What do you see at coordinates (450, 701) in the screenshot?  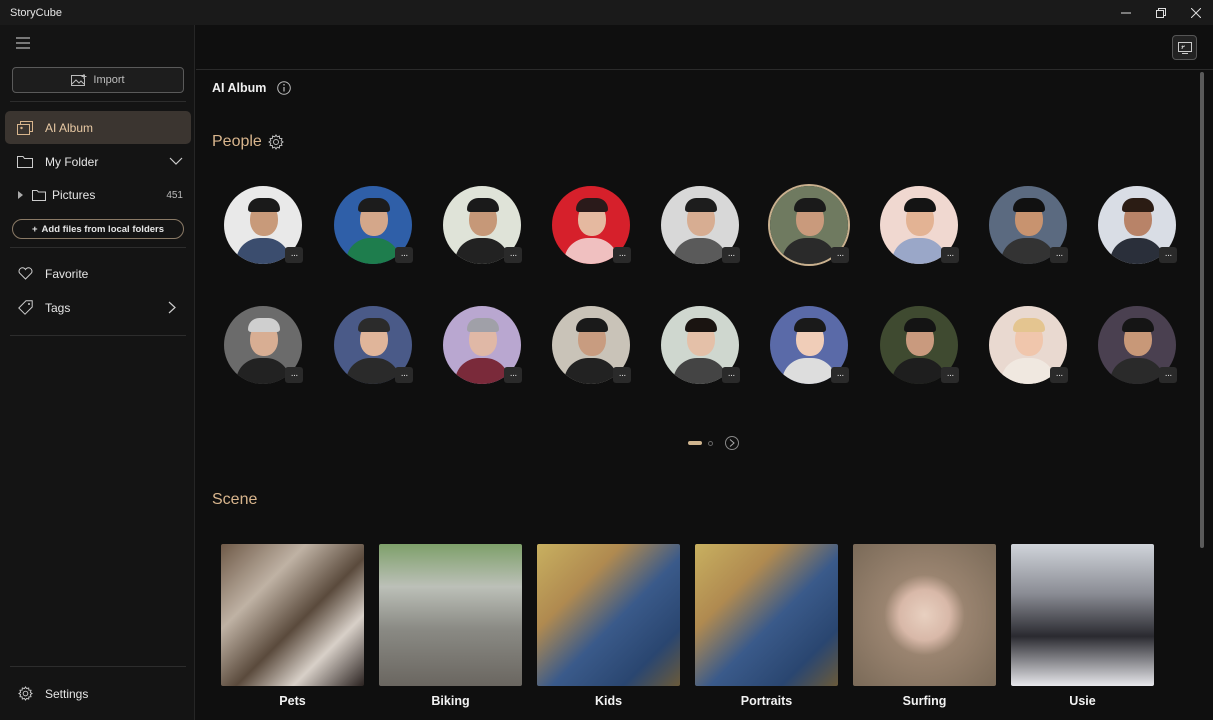 I see `scene-label: Biking` at bounding box center [450, 701].